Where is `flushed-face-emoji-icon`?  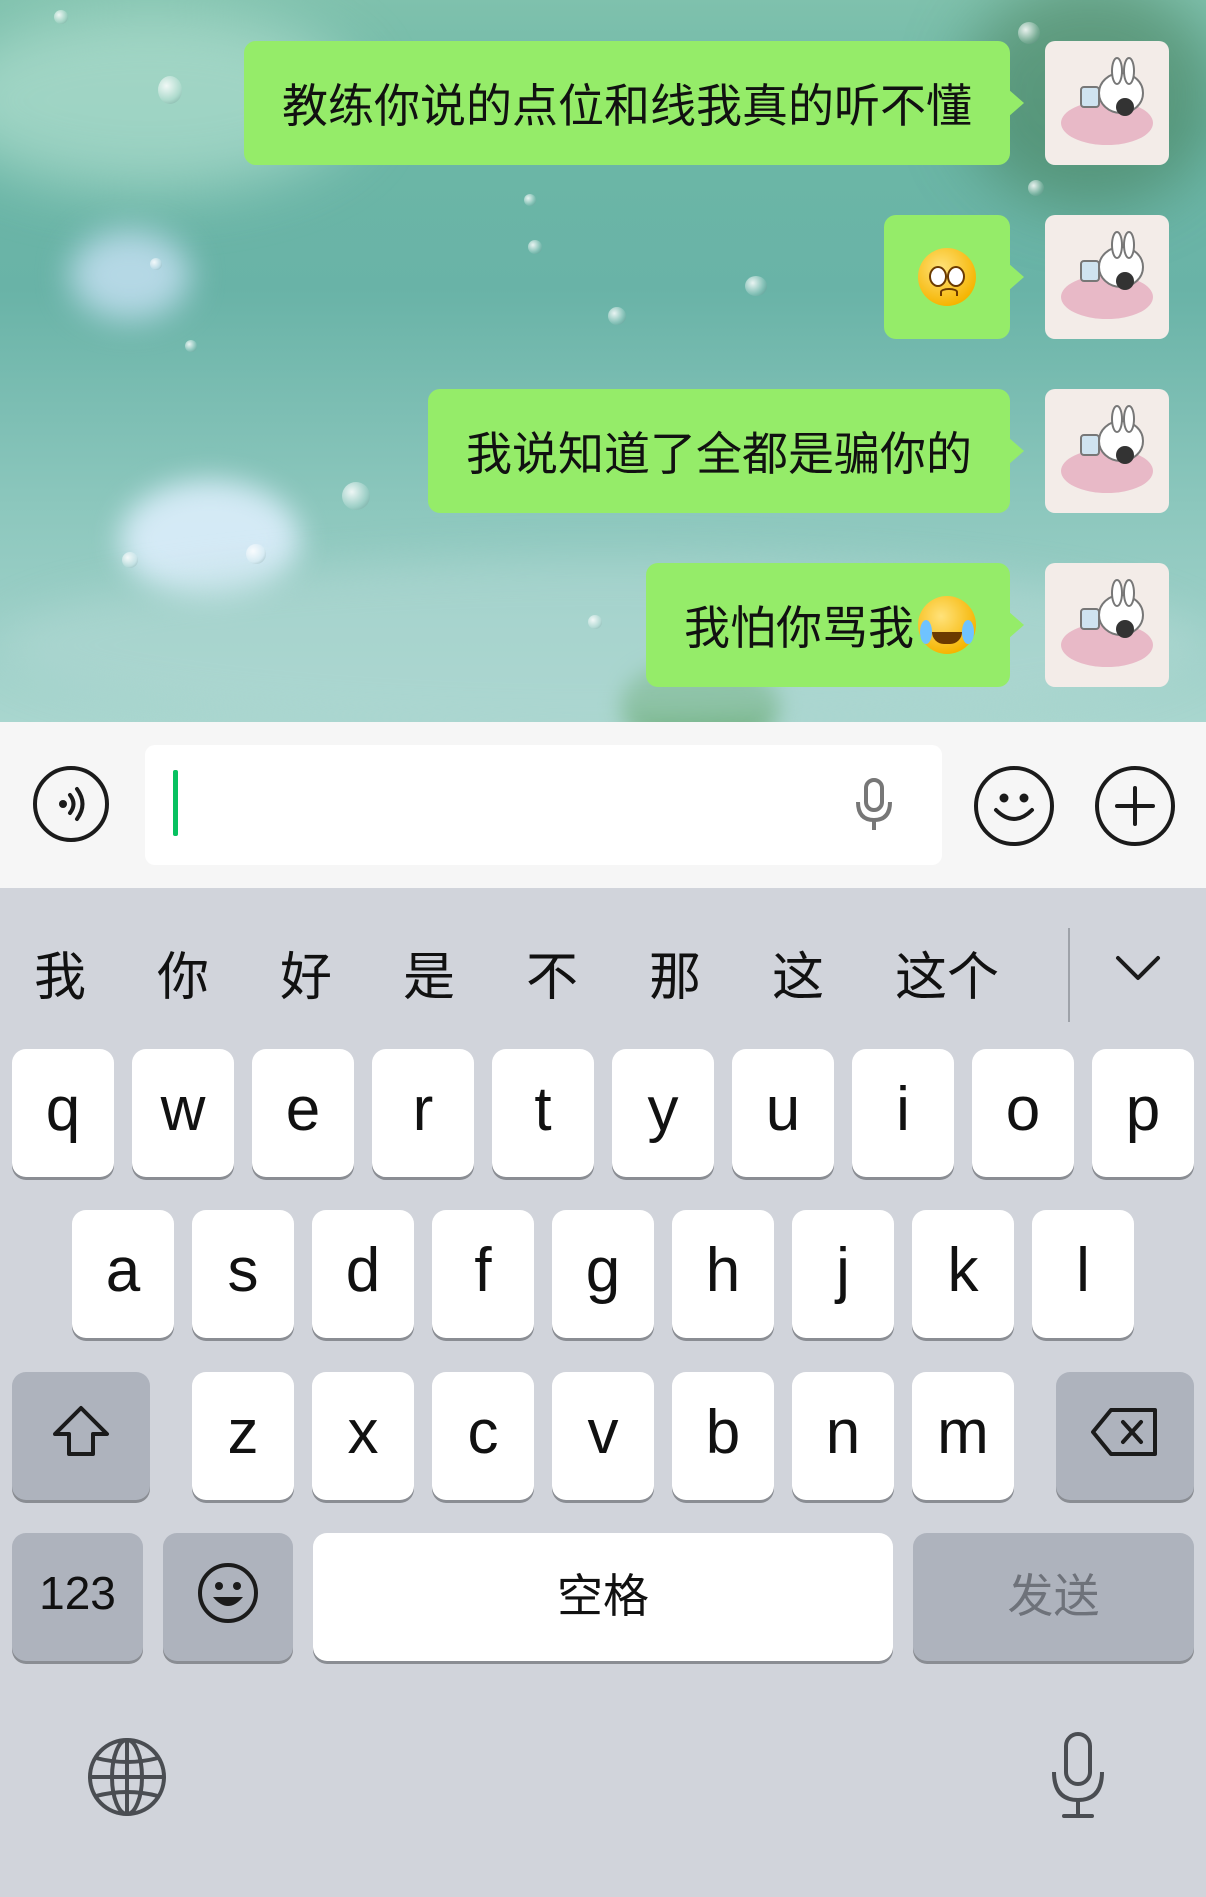 flushed-face-emoji-icon is located at coordinates (947, 277).